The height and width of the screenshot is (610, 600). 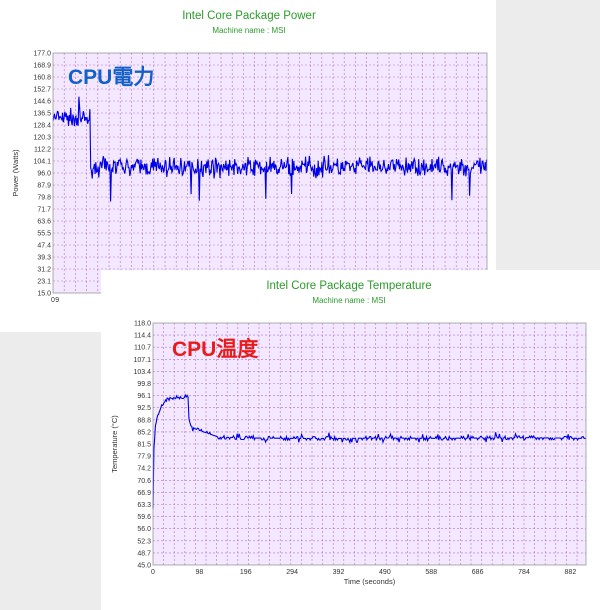 What do you see at coordinates (111, 77) in the screenshot?
I see `chart-annotation: CPU電力` at bounding box center [111, 77].